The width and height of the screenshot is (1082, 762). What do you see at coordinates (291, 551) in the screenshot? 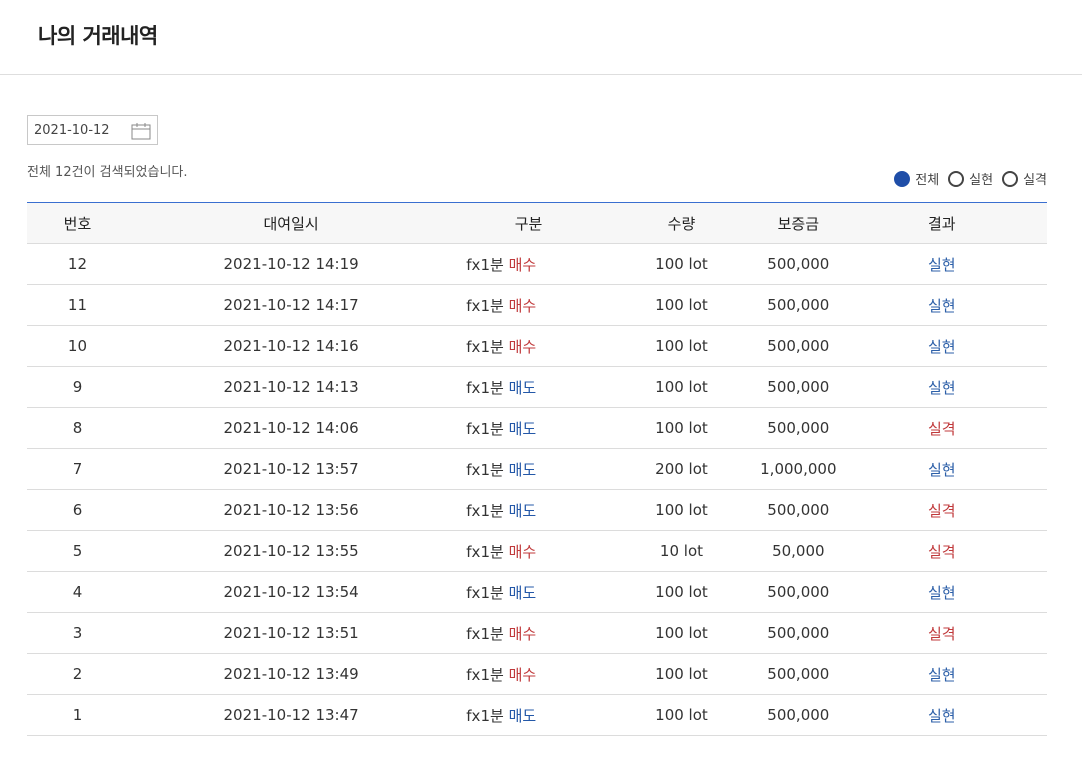
I see `row-date: 2021-10-12 13:55` at bounding box center [291, 551].